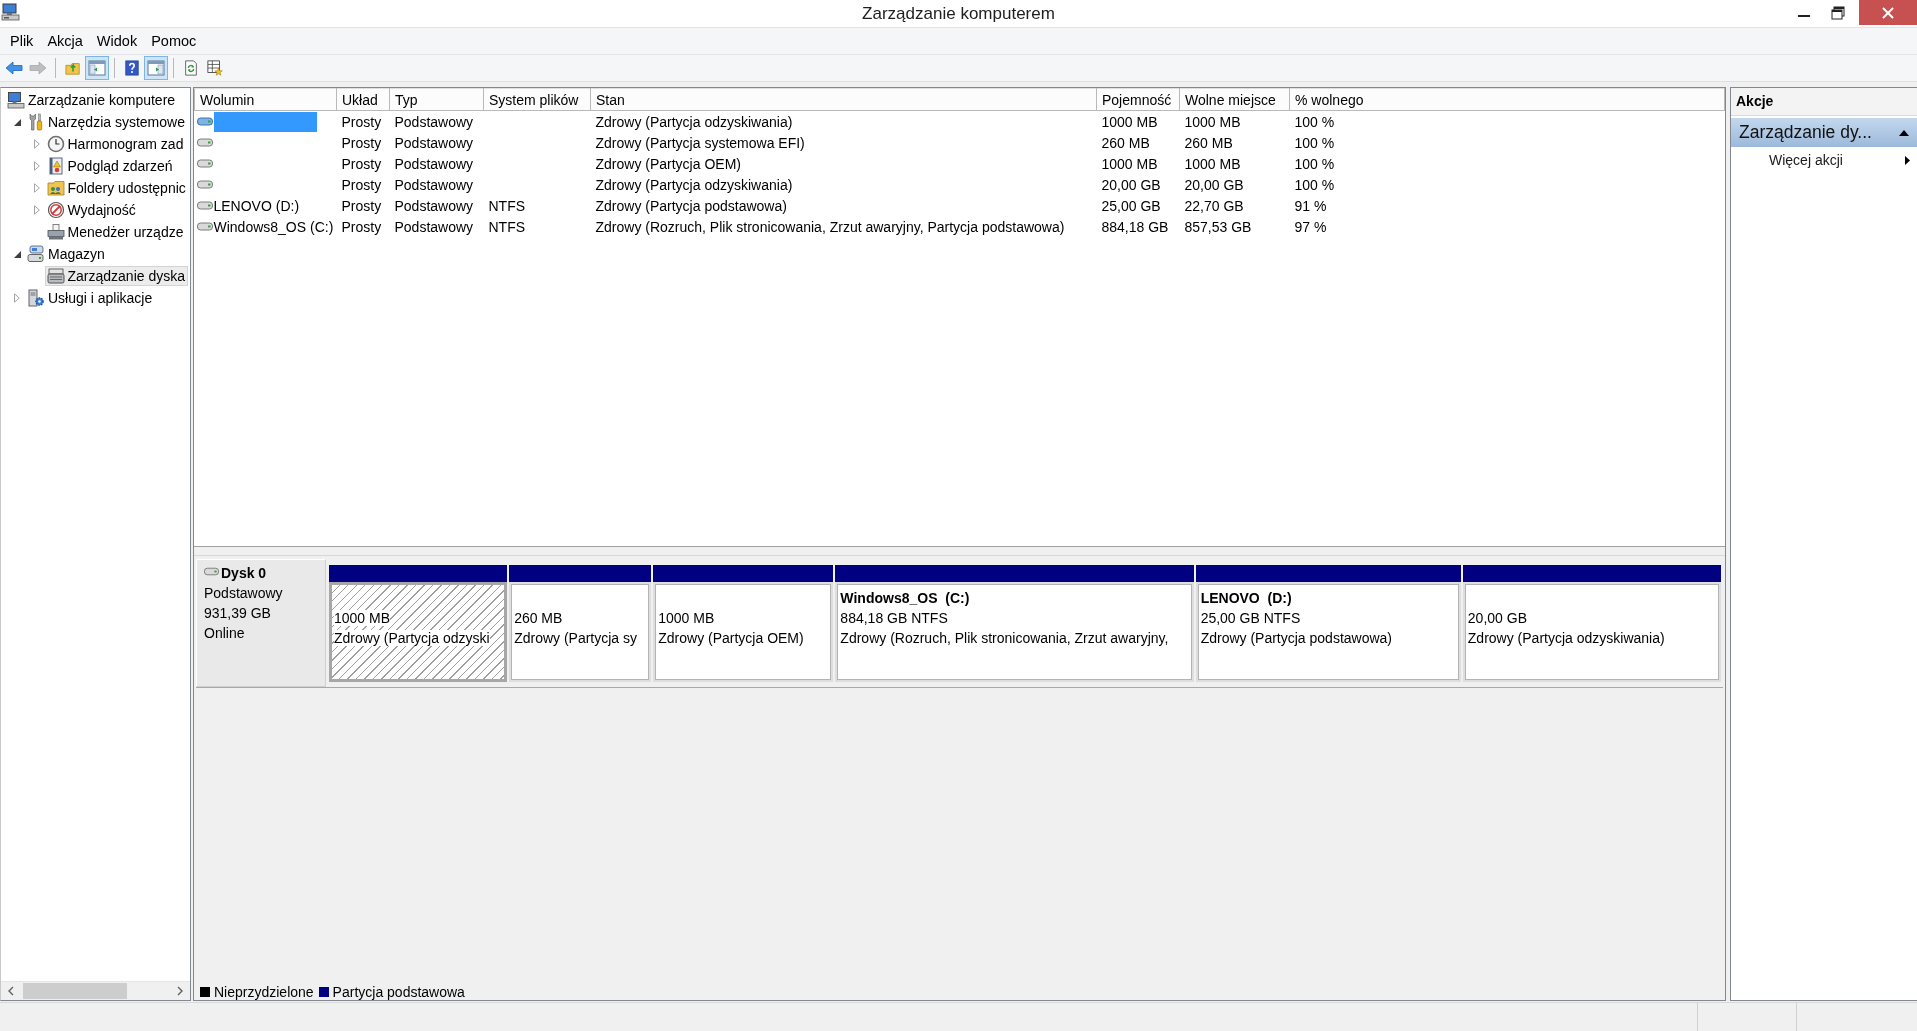 Image resolution: width=1917 pixels, height=1031 pixels. I want to click on partition-status: Zdrowy (Partycja odzyskiwania), so click(1566, 638).